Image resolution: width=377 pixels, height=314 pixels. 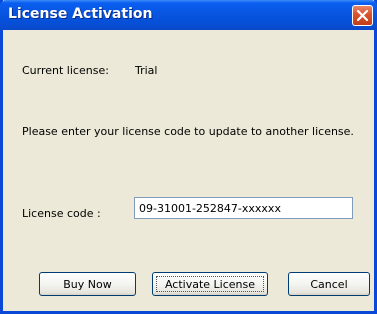 I want to click on current-license-value: Trial, so click(x=146, y=70).